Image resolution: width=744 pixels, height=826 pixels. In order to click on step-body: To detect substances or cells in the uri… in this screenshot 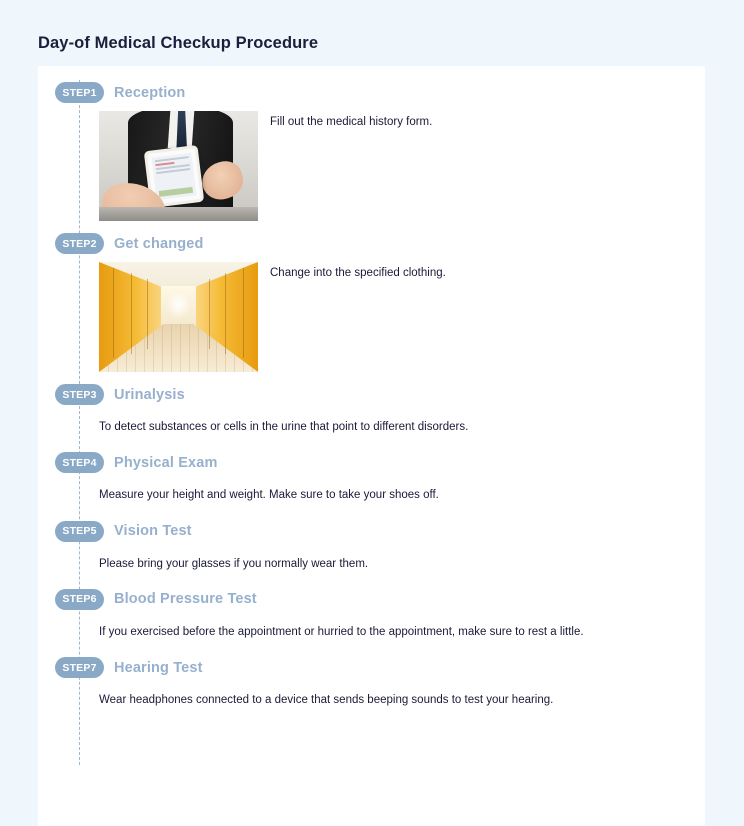, I will do `click(371, 428)`.